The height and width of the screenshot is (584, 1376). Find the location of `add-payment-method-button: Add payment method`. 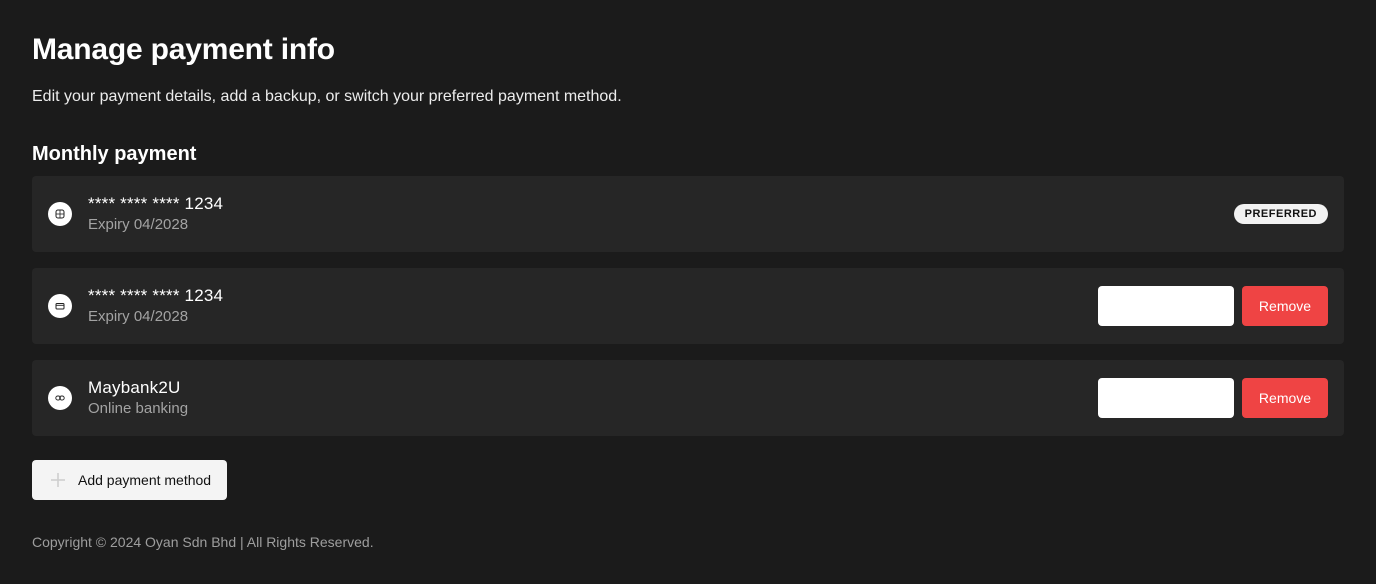

add-payment-method-button: Add payment method is located at coordinates (130, 480).